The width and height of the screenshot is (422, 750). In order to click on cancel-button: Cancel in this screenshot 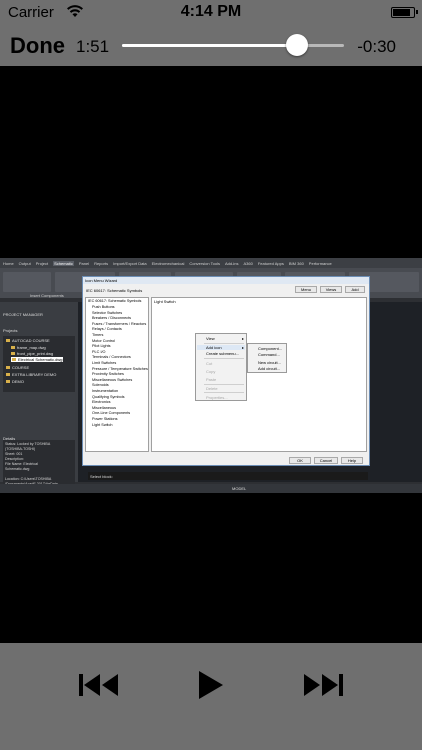, I will do `click(326, 460)`.